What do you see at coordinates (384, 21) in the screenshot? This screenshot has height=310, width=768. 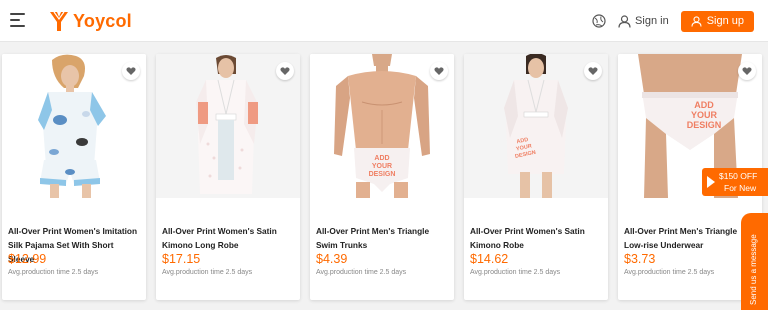 I see `top-nav-bar: Yoycol Sign in Sign up` at bounding box center [384, 21].